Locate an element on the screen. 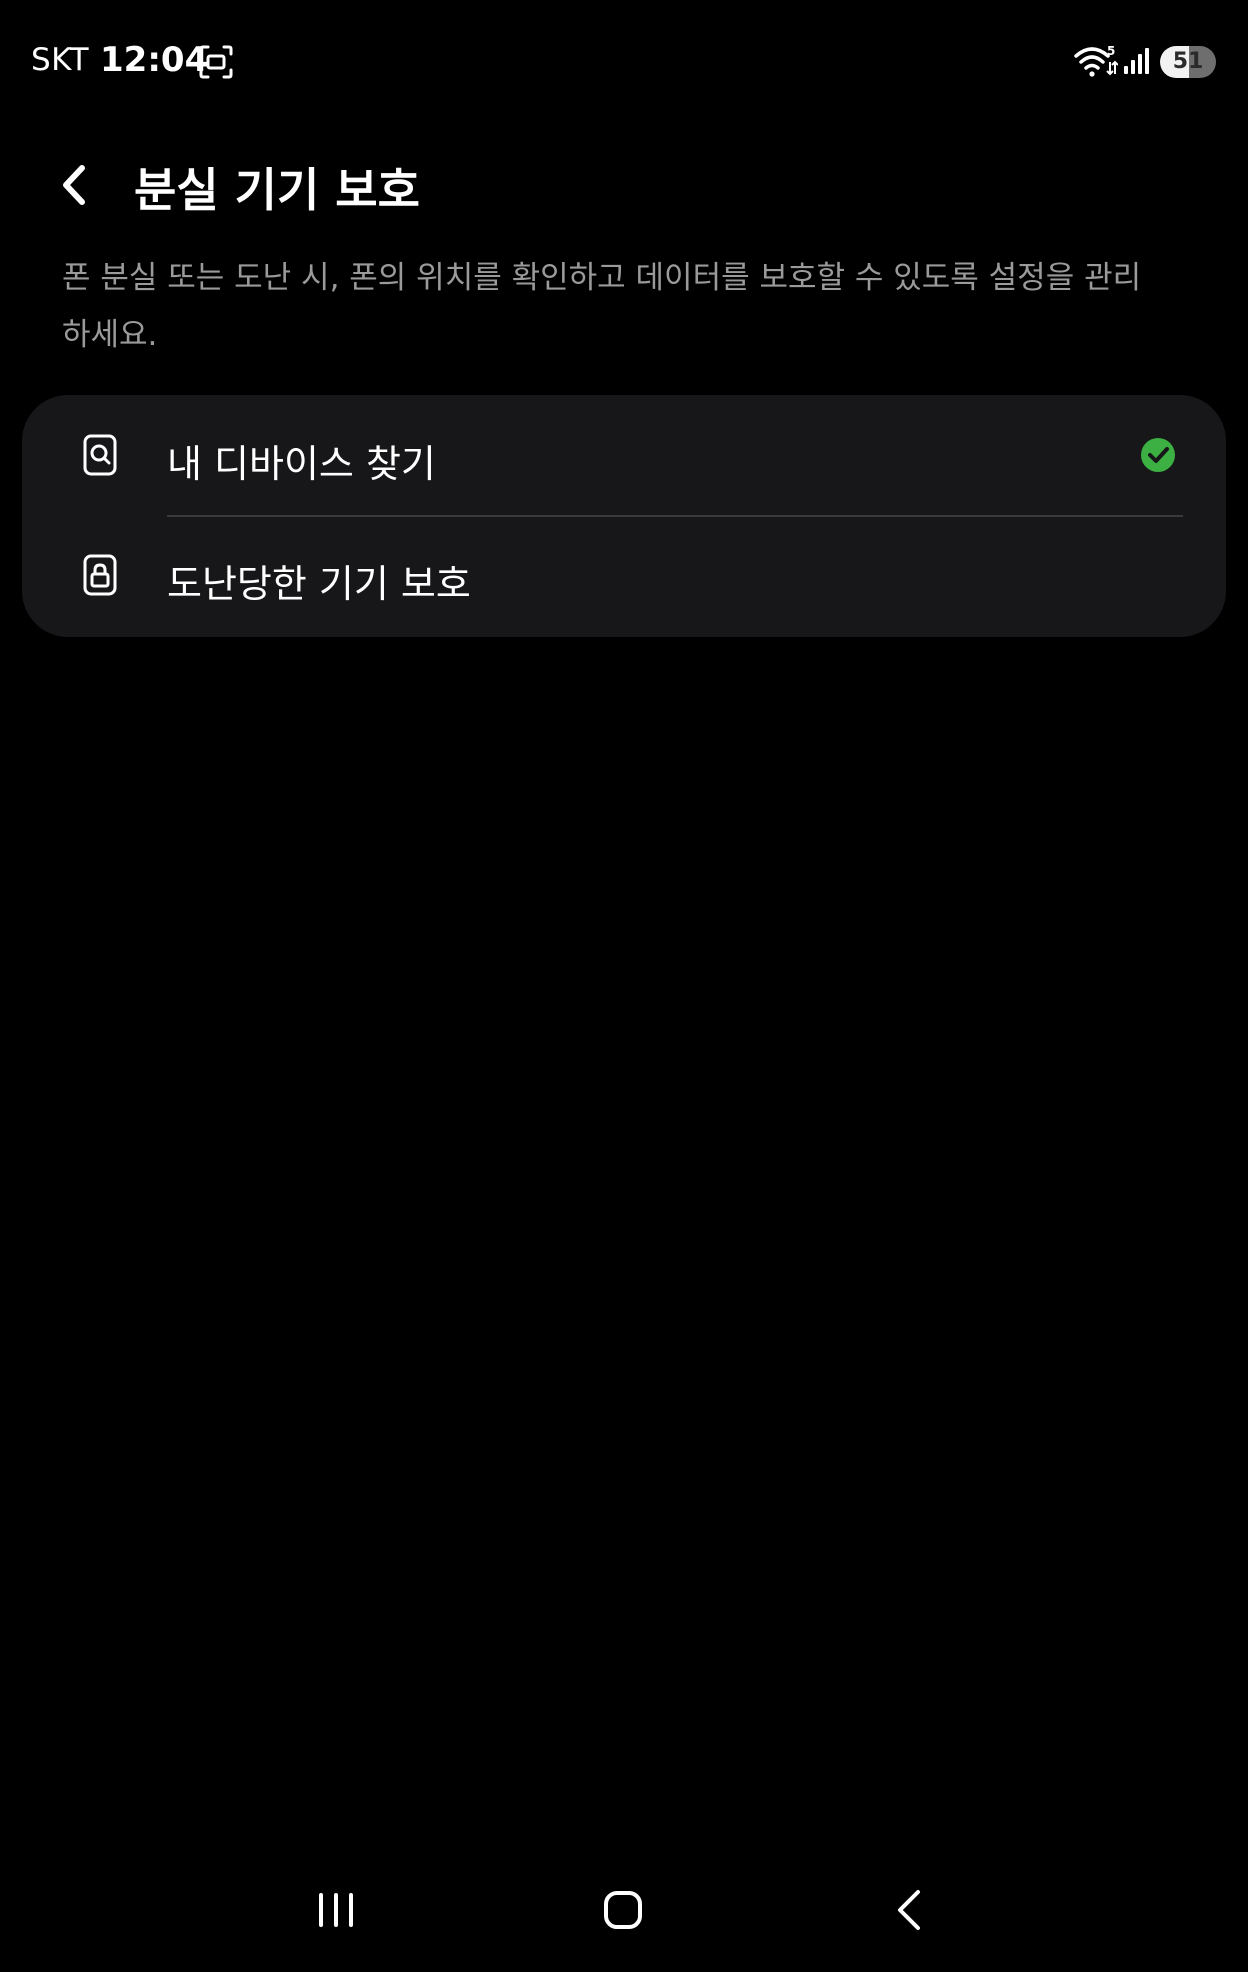 The height and width of the screenshot is (1972, 1248). navigation-bar is located at coordinates (624, 1916).